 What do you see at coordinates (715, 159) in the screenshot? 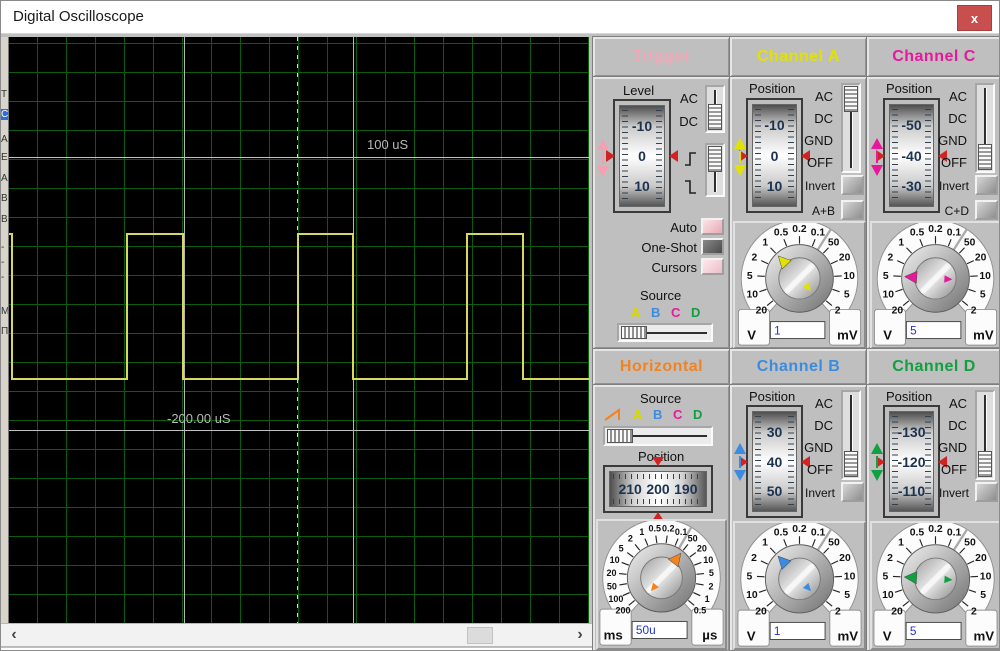
I see `trigger-edge-handle` at bounding box center [715, 159].